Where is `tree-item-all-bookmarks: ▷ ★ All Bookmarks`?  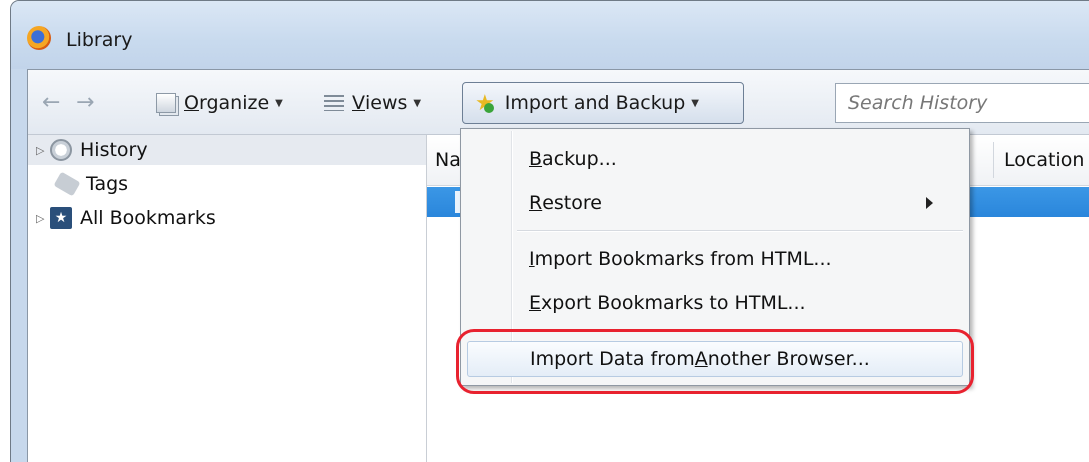 tree-item-all-bookmarks: ▷ ★ All Bookmarks is located at coordinates (122, 218).